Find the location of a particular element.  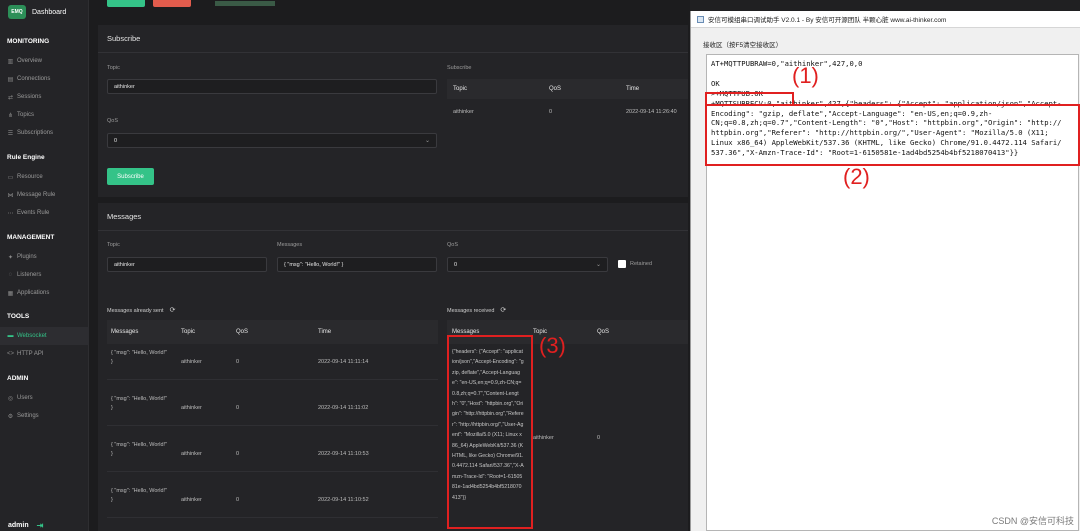

applications-icon: ▦ is located at coordinates (10, 293).